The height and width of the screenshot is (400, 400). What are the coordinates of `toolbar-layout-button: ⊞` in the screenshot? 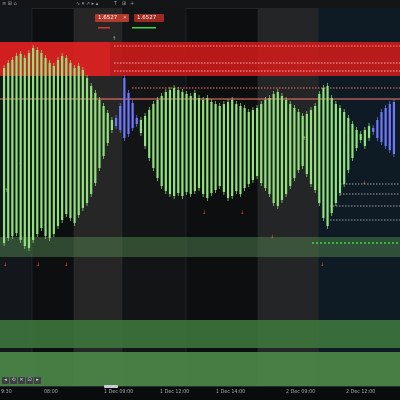 It's located at (124, 4).